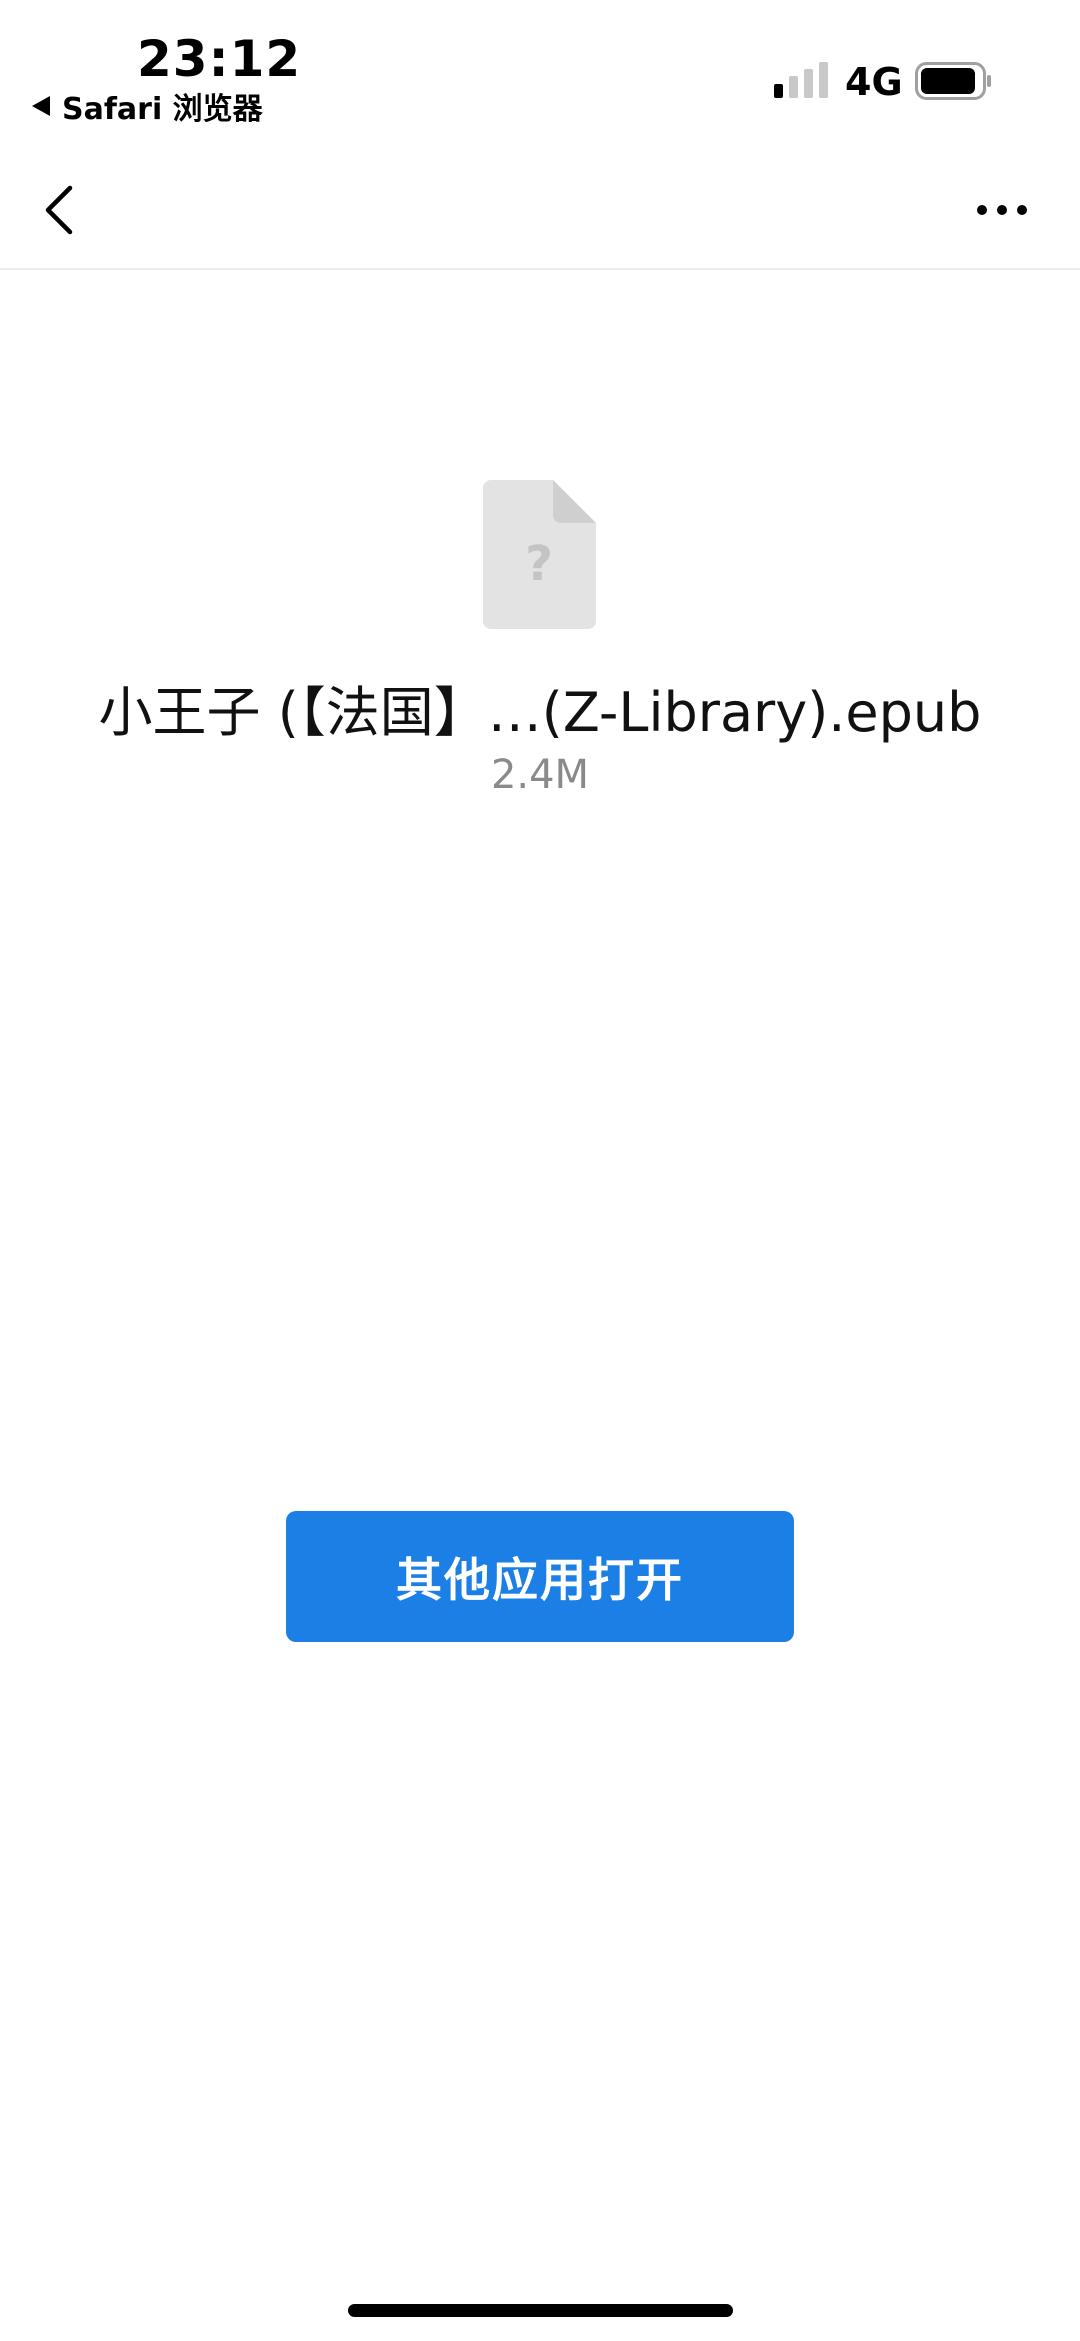  Describe the element at coordinates (540, 712) in the screenshot. I see `file-name: 小王子 (【法国】…(Z-Library).epub` at that location.